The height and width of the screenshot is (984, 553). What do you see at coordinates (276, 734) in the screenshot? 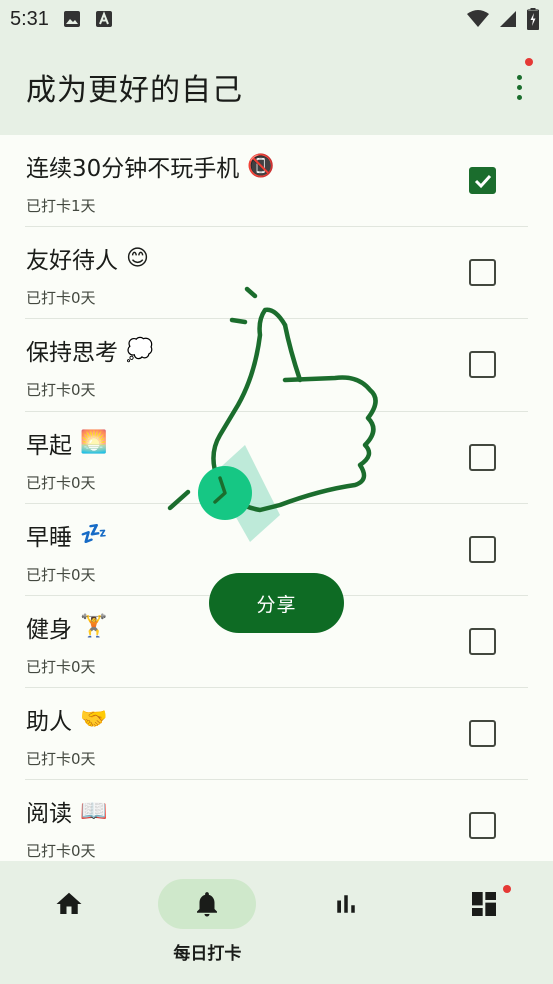
I see `list-item: 助人 🤝 已打卡0天` at bounding box center [276, 734].